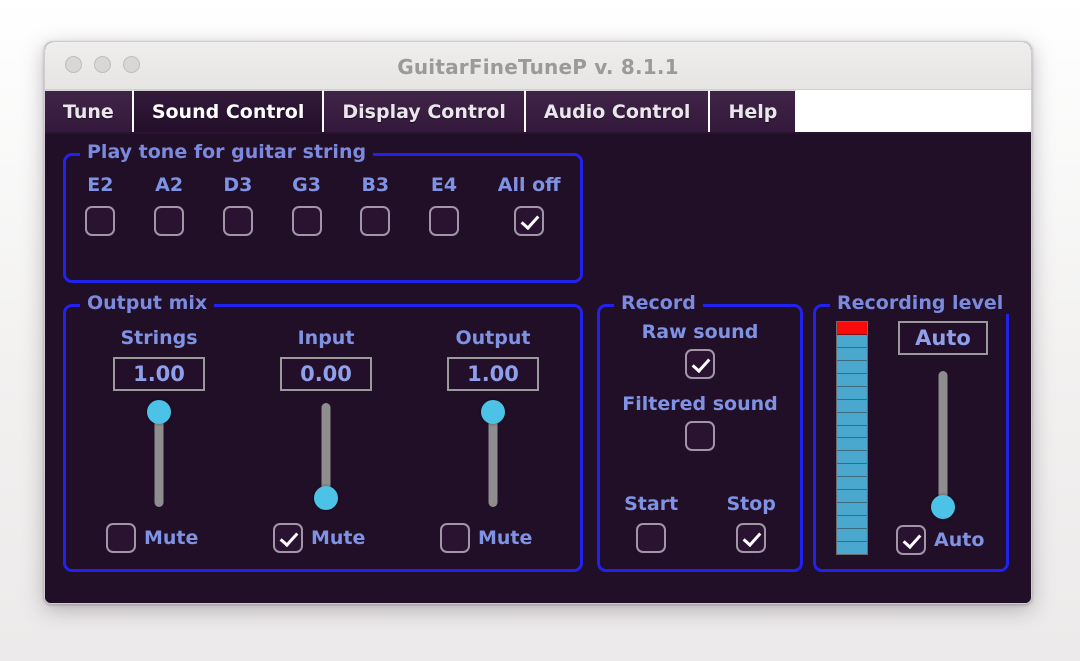 The height and width of the screenshot is (661, 1080). What do you see at coordinates (651, 504) in the screenshot?
I see `start-label: Start` at bounding box center [651, 504].